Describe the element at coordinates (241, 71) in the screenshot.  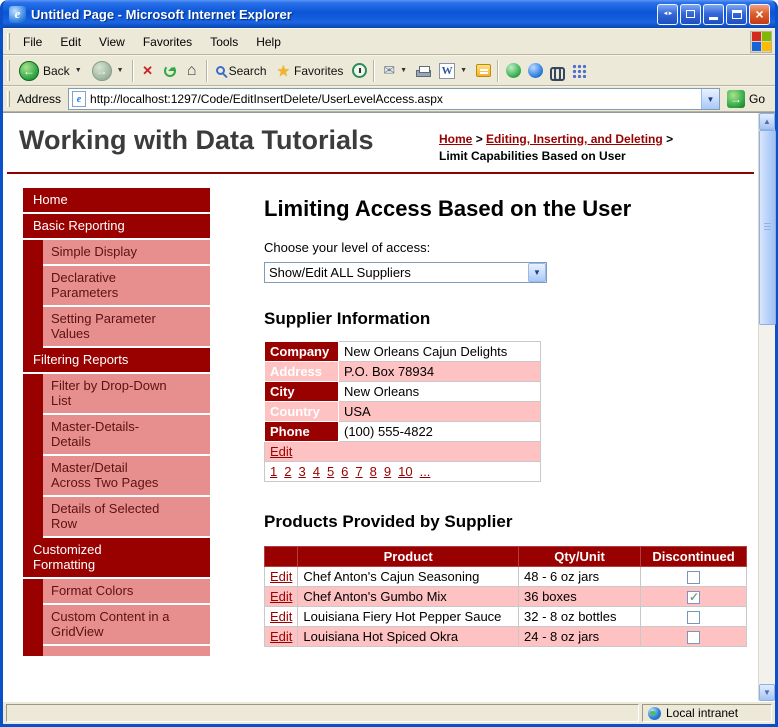
I see `search-button: Search` at that location.